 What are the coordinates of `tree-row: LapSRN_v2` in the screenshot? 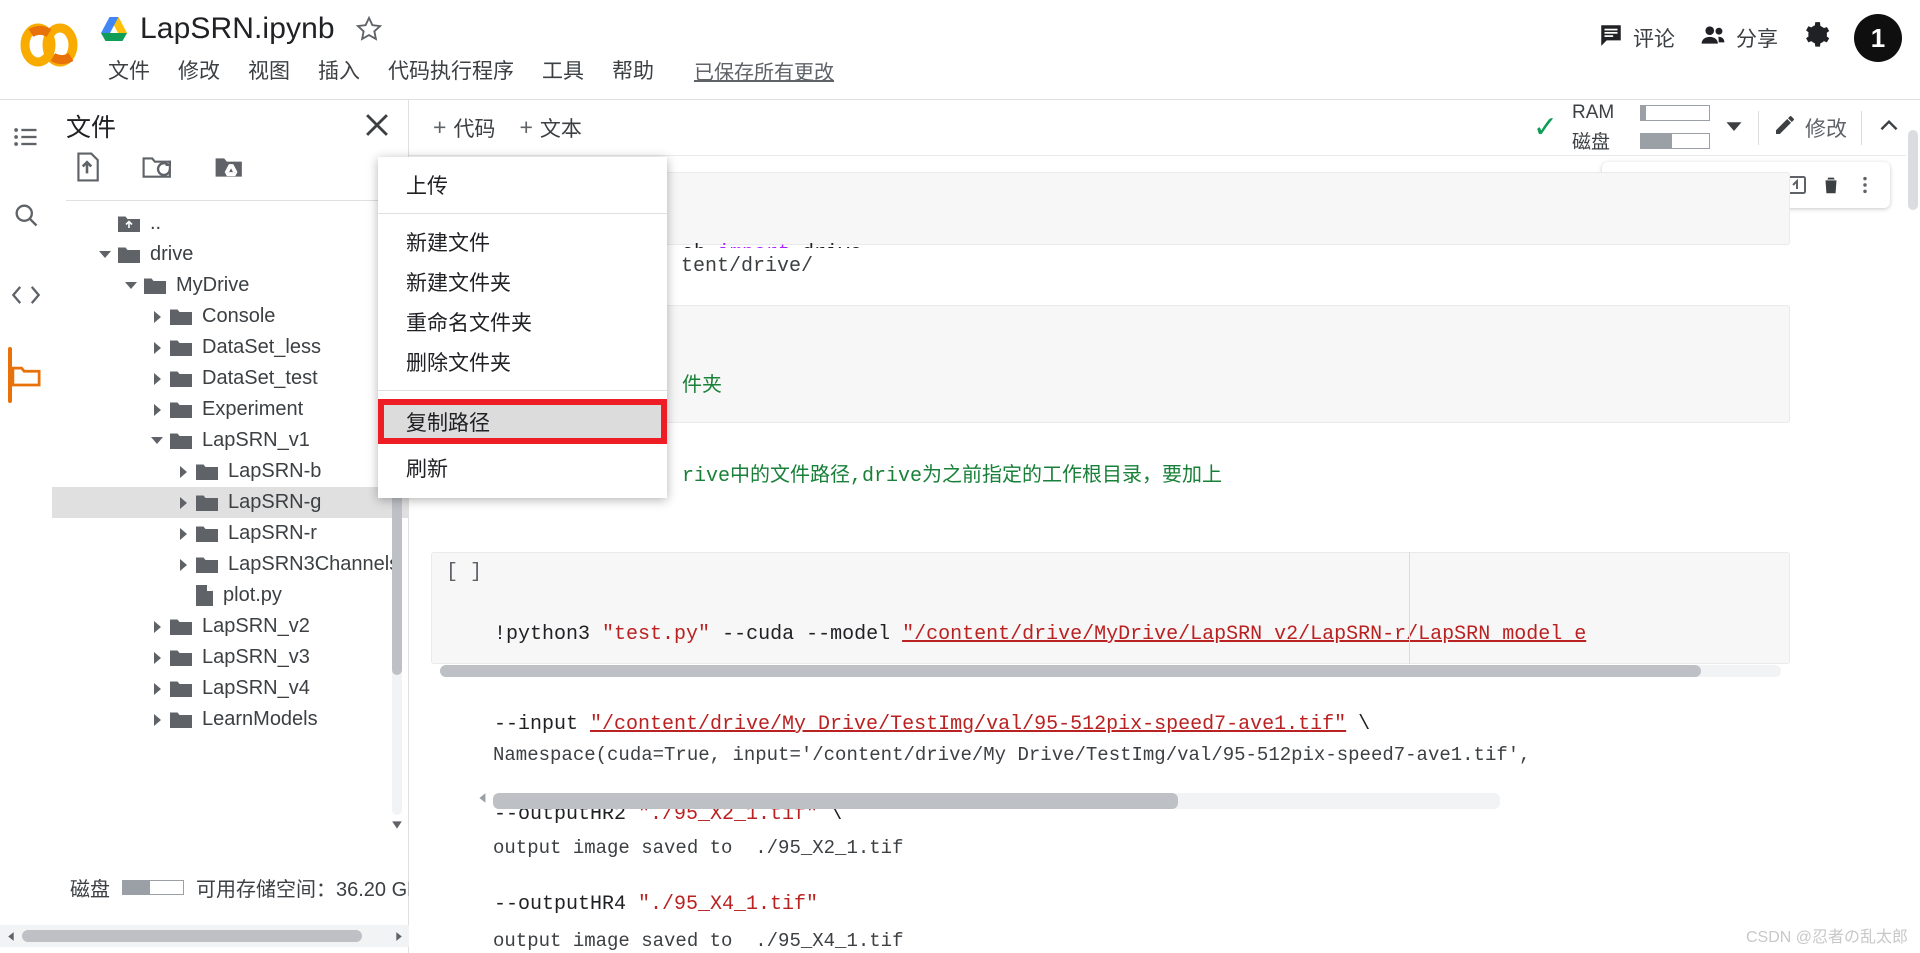 It's located at (230, 626).